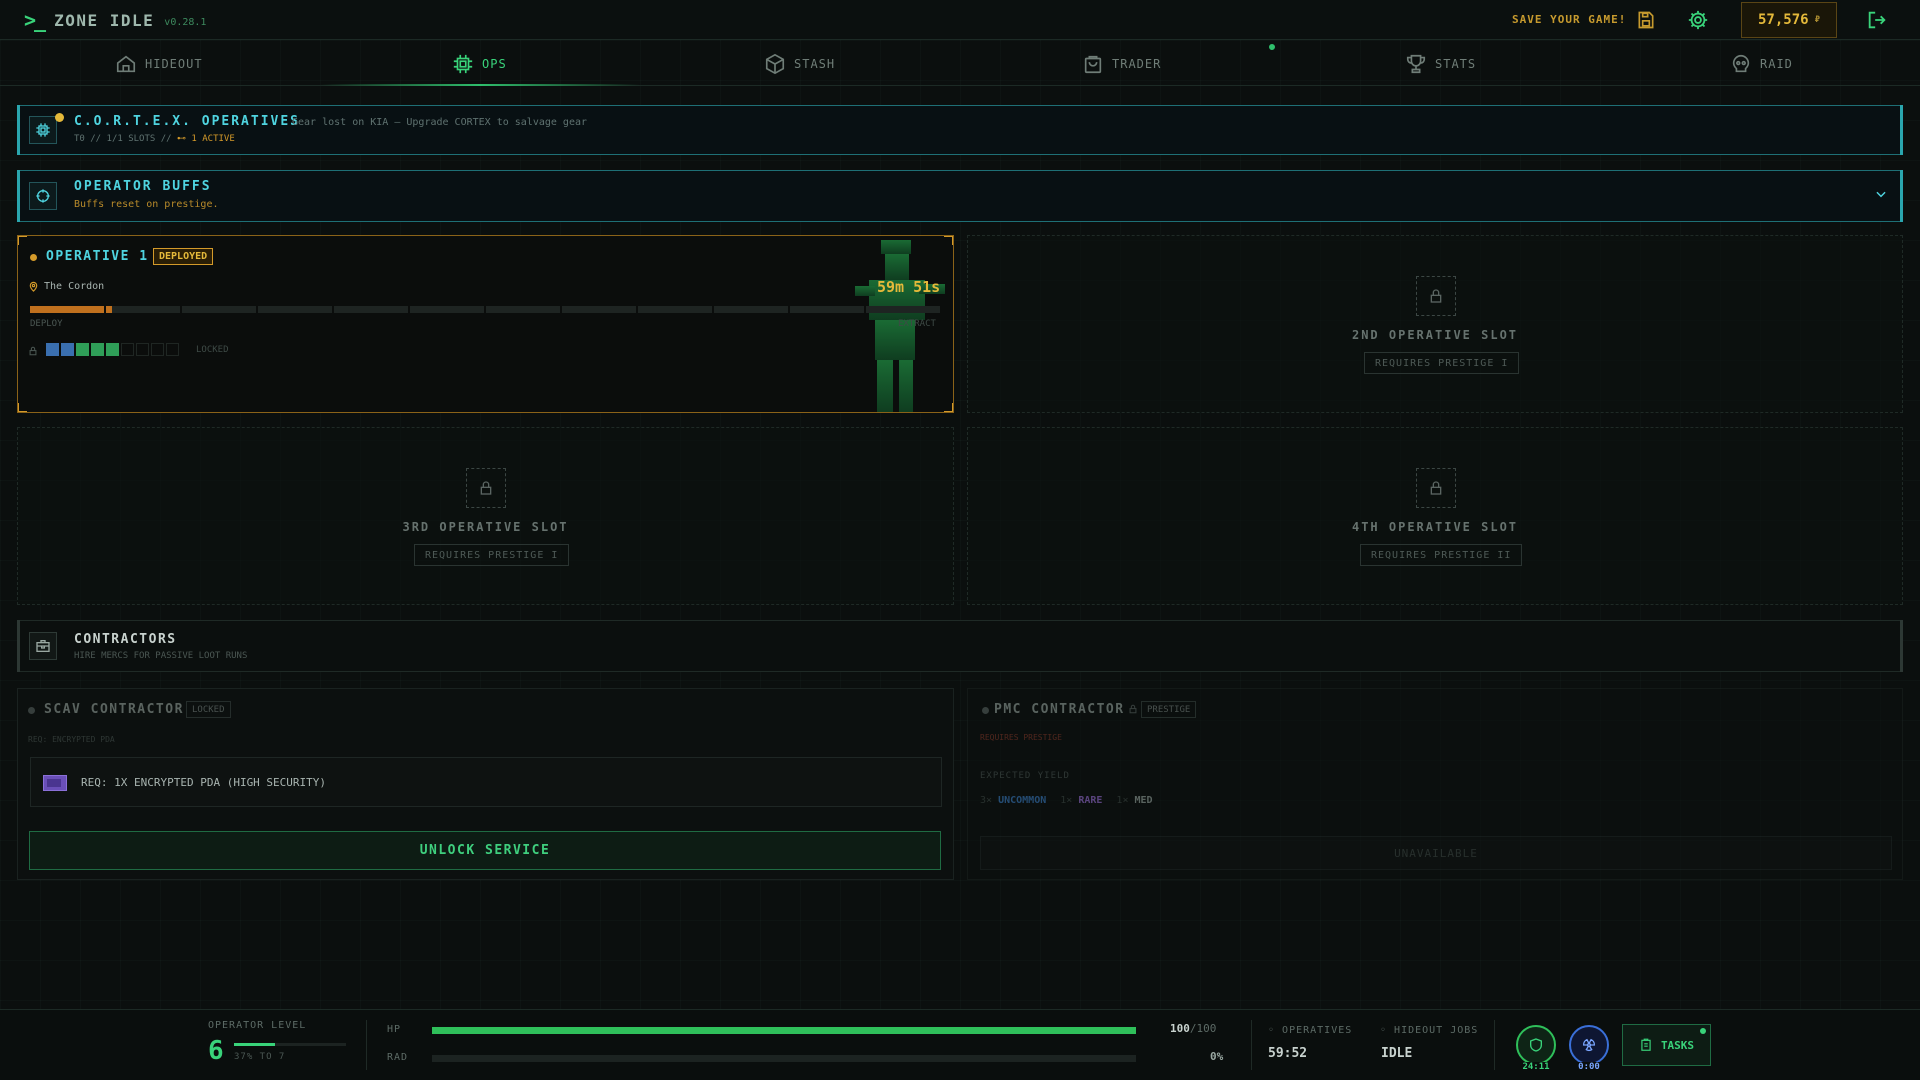  What do you see at coordinates (1288, 1053) in the screenshot?
I see `operatives-timer: 59:52` at bounding box center [1288, 1053].